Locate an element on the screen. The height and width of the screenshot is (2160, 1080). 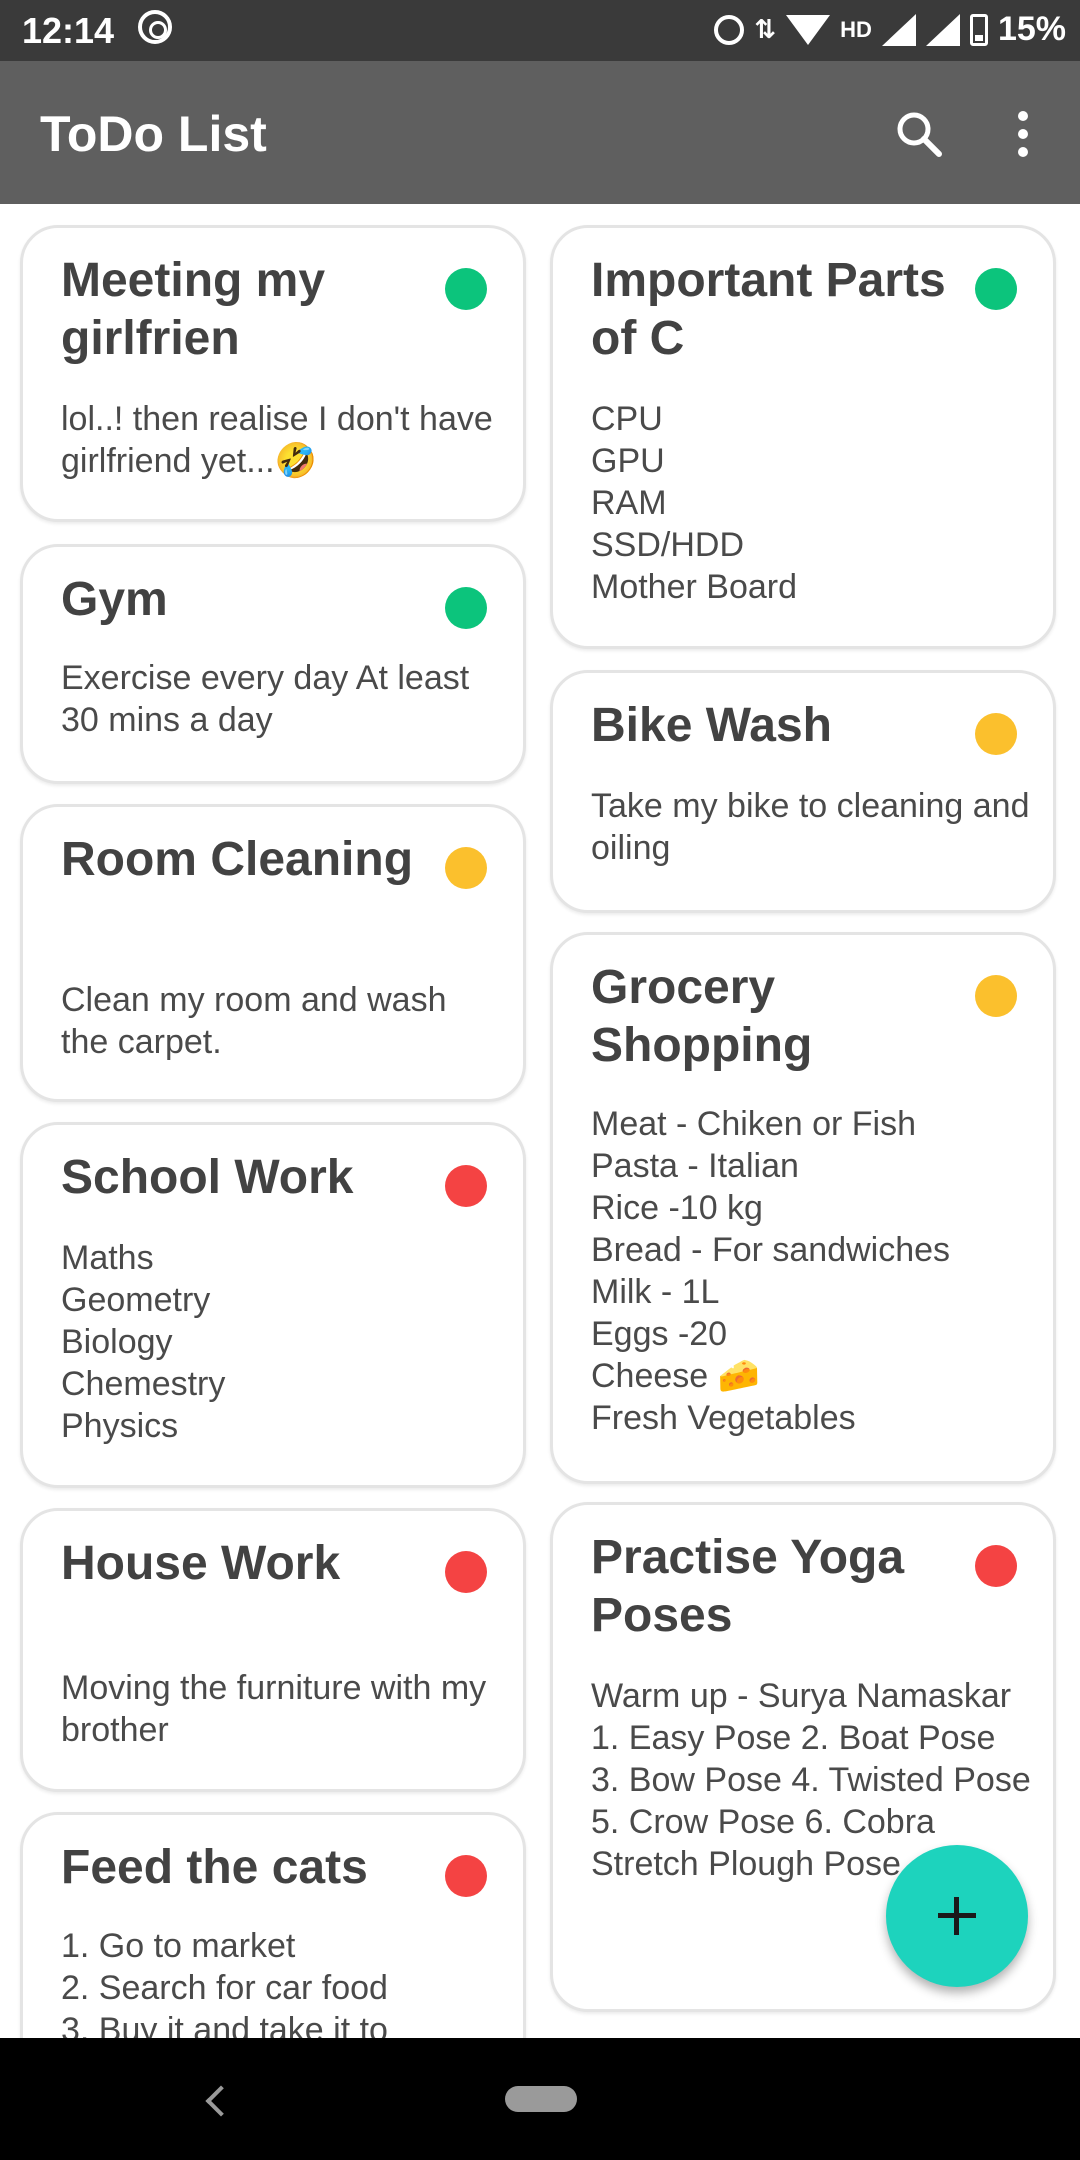
note-title: Grocery Shopping is located at coordinates (702, 1016).